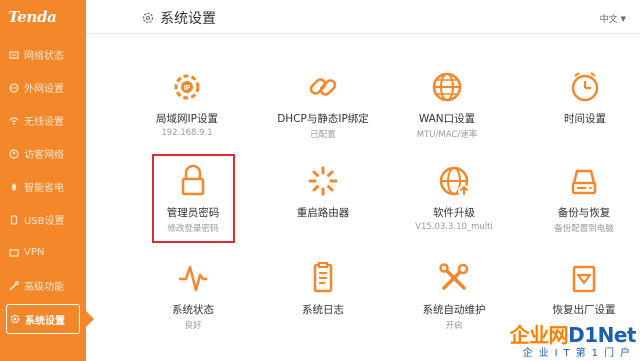  What do you see at coordinates (454, 276) in the screenshot?
I see `maintenance-icon` at bounding box center [454, 276].